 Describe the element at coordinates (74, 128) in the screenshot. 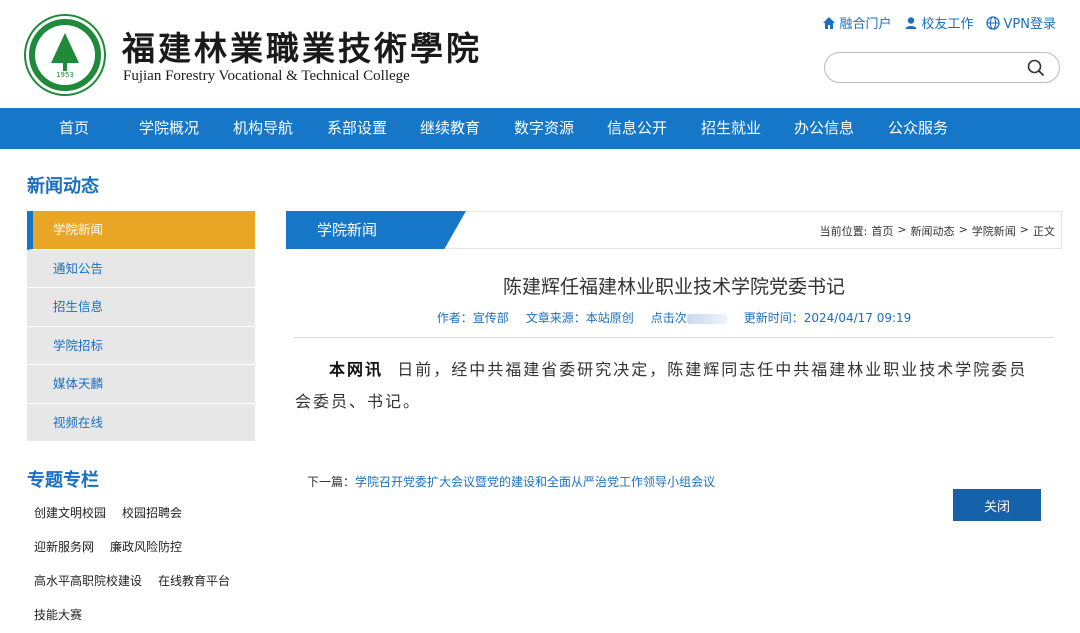

I see `nav-item-home: 首页` at that location.